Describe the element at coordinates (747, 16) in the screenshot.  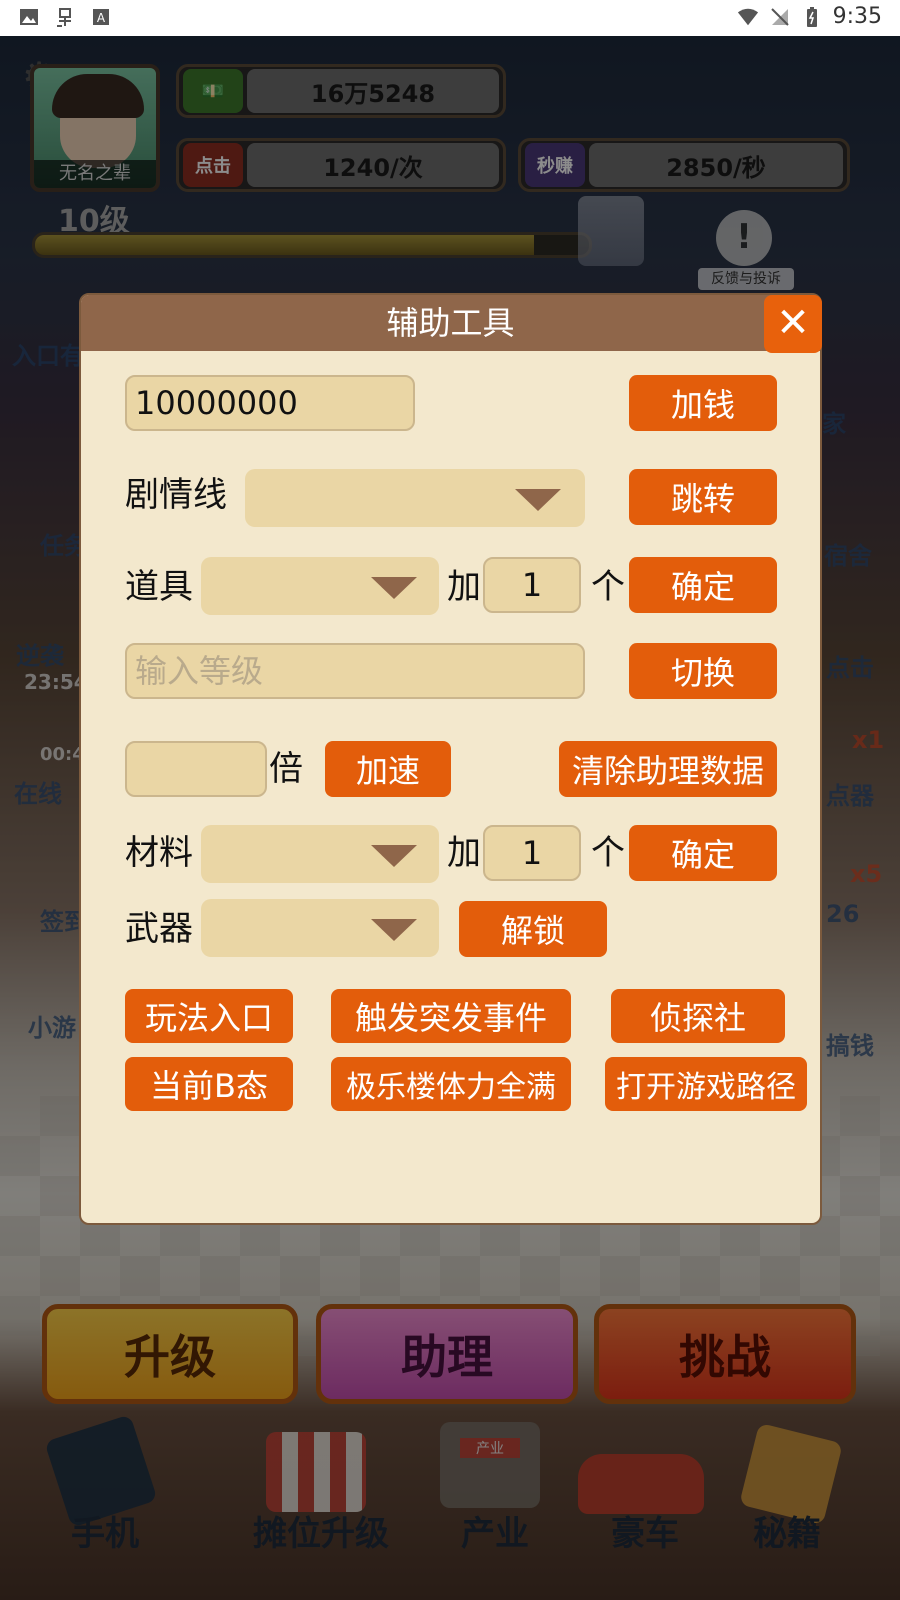
I see `wifi-icon` at that location.